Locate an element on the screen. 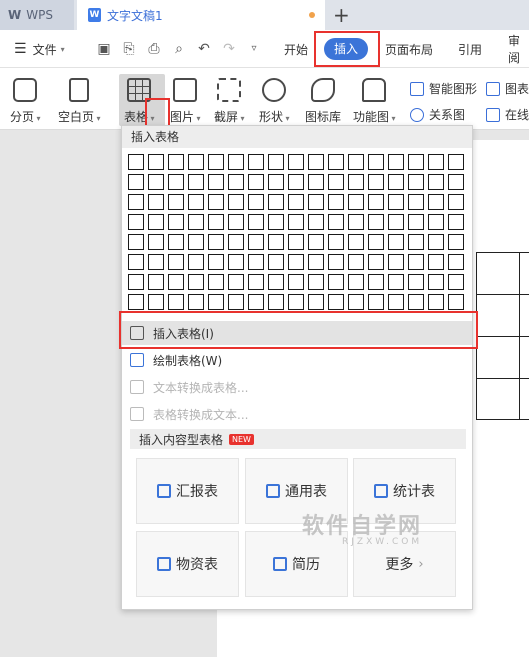 Image resolution: width=529 pixels, height=657 pixels. redo-icon: ↷ is located at coordinates (229, 49).